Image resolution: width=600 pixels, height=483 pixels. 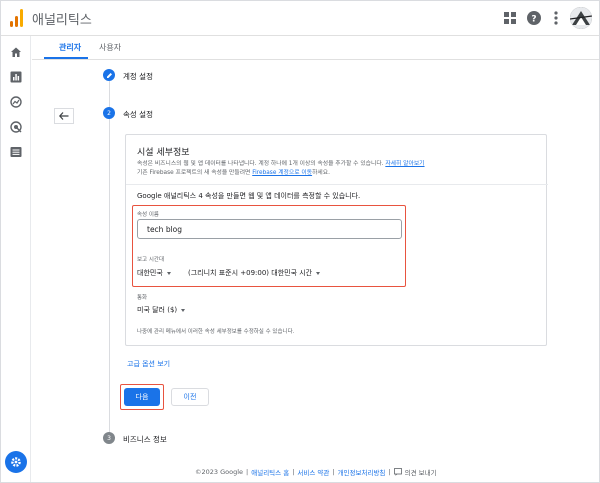 What do you see at coordinates (142, 298) in the screenshot?
I see `currency-label: 통화` at bounding box center [142, 298].